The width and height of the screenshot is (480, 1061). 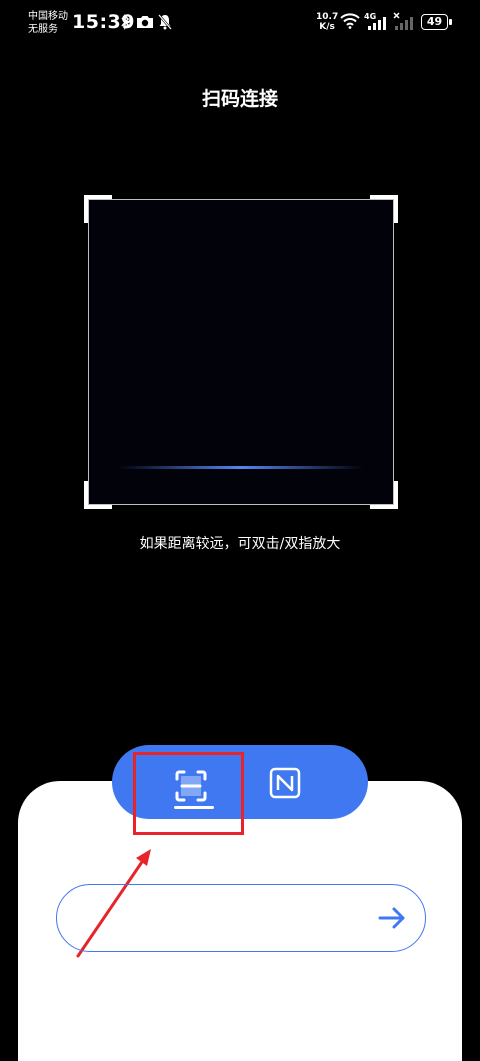 I want to click on carrier-service: 无服务, so click(x=43, y=29).